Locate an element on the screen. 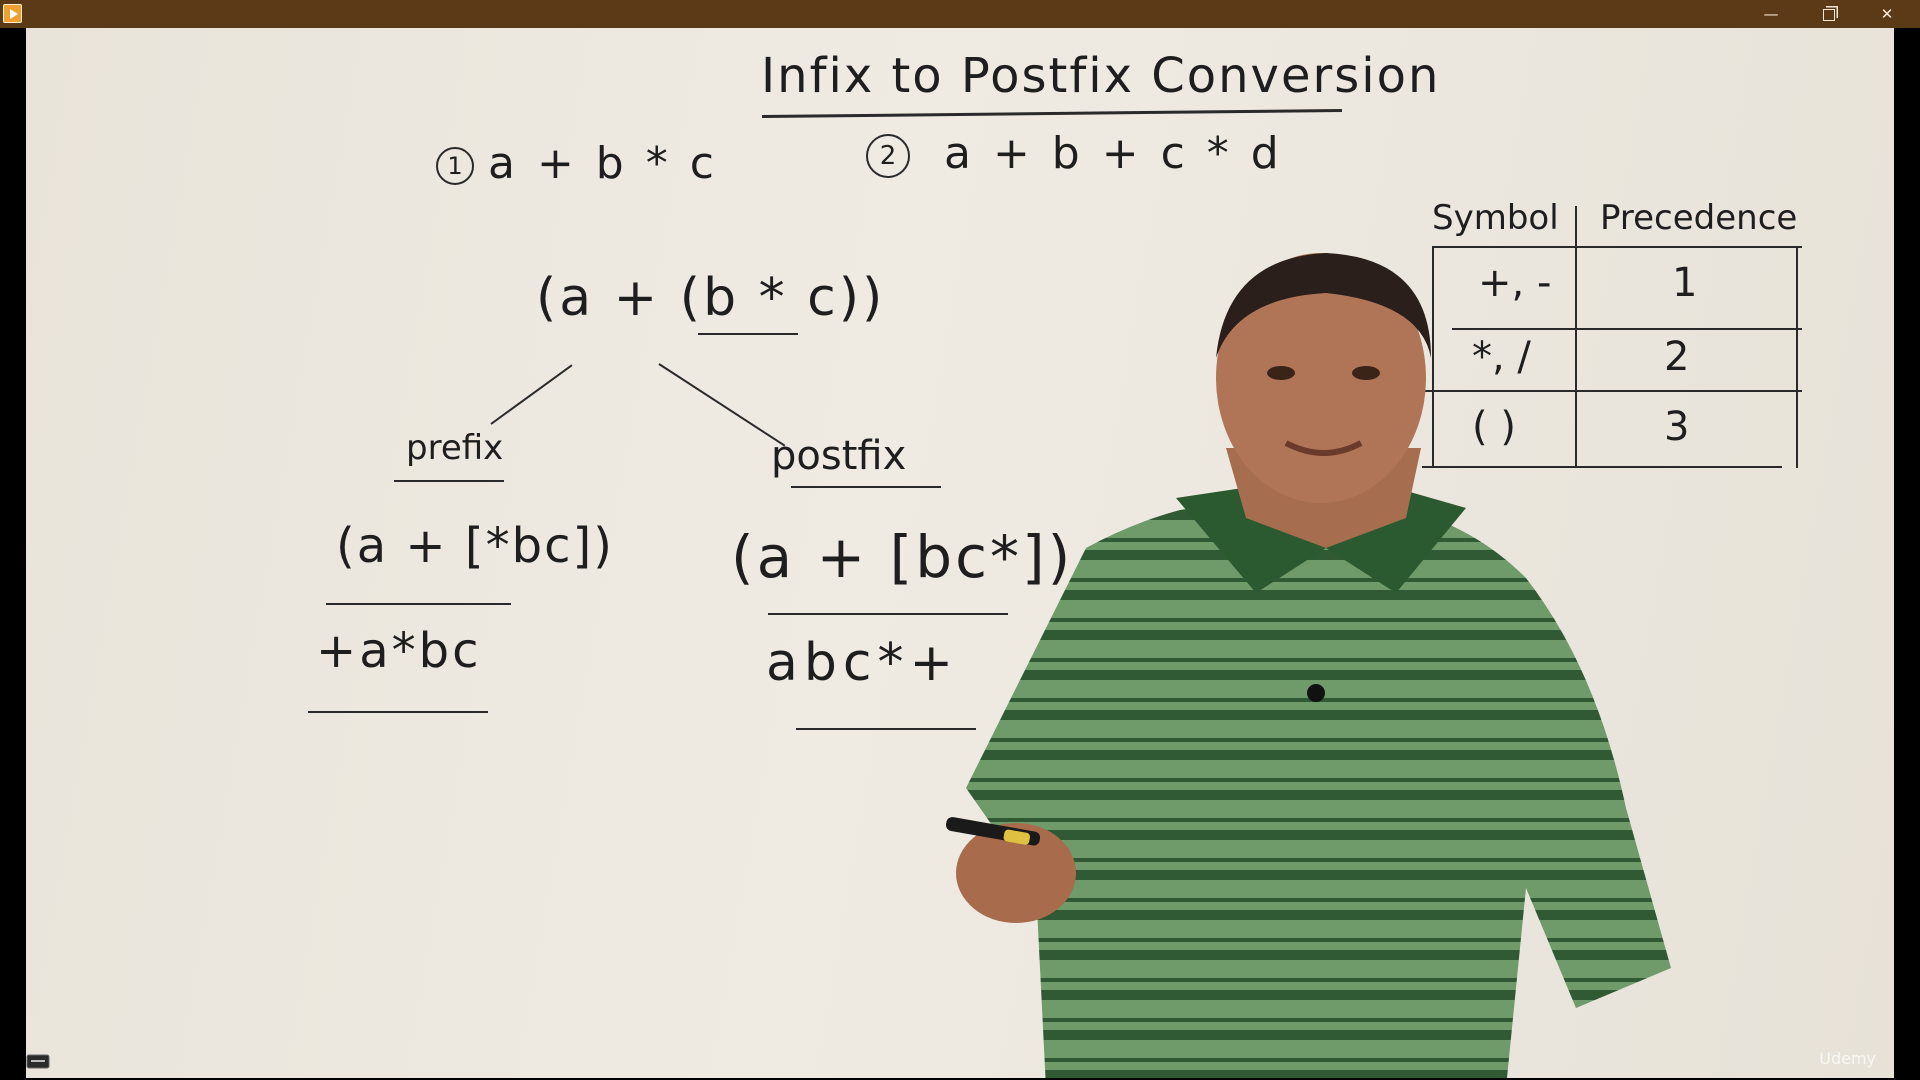  table-header-precedence: Precedence is located at coordinates (1699, 218).